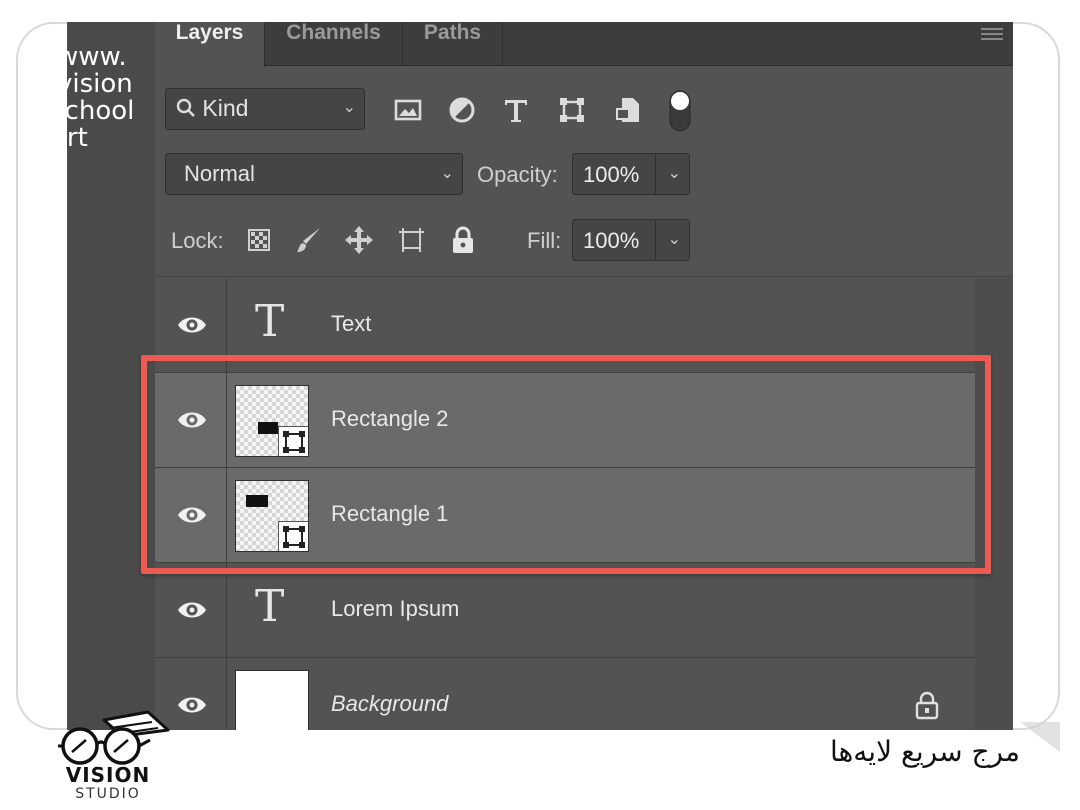 This screenshot has height=810, width=1080. I want to click on blend-mode-value: Normal, so click(219, 173).